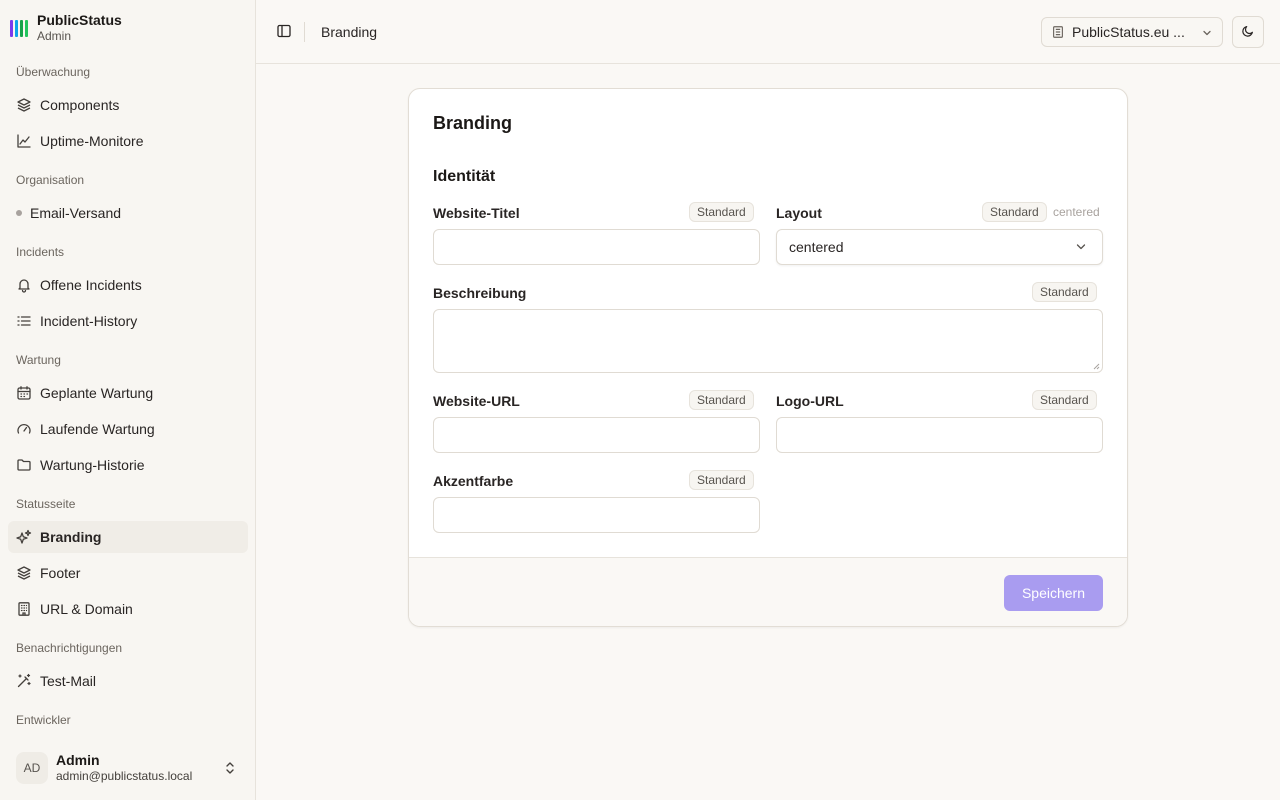 The height and width of the screenshot is (800, 1280). What do you see at coordinates (71, 537) in the screenshot?
I see `sidebar-item-label: Branding` at bounding box center [71, 537].